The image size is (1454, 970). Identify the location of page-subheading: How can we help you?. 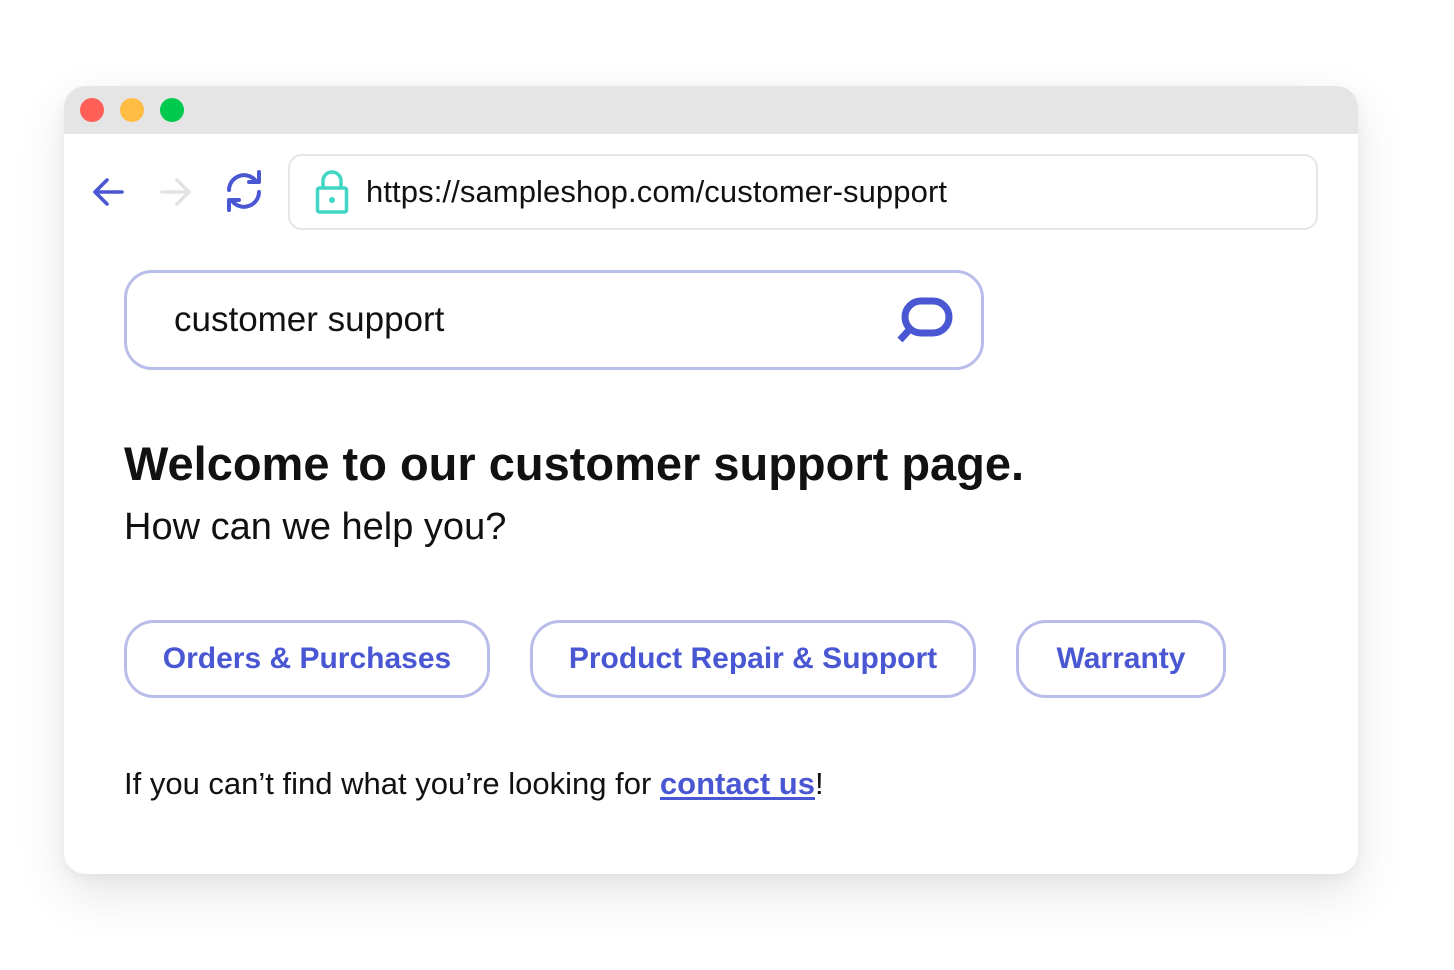
(315, 527).